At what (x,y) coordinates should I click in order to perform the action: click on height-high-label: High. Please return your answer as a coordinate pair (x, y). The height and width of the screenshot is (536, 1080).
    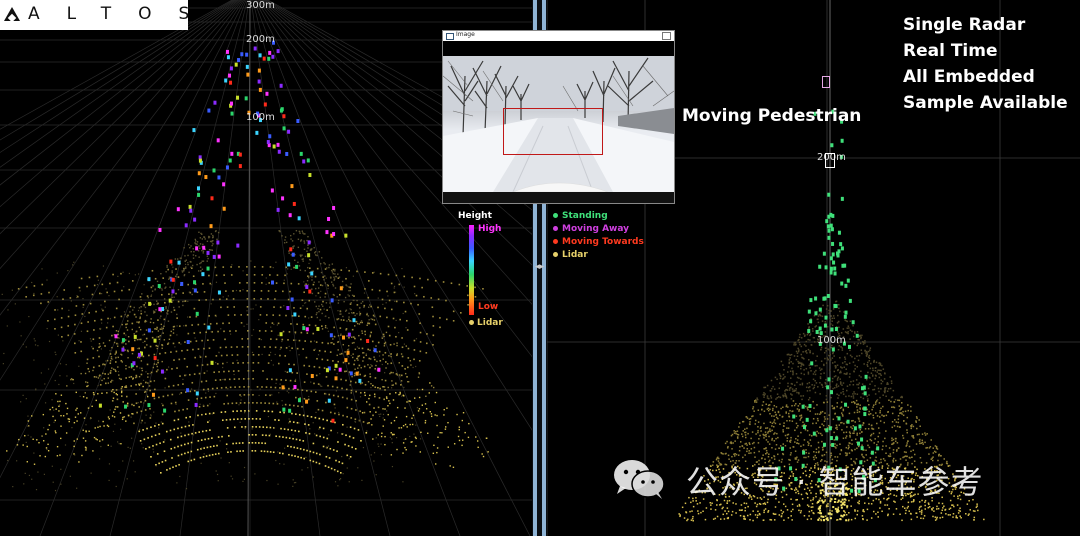
    Looking at the image, I should click on (490, 229).